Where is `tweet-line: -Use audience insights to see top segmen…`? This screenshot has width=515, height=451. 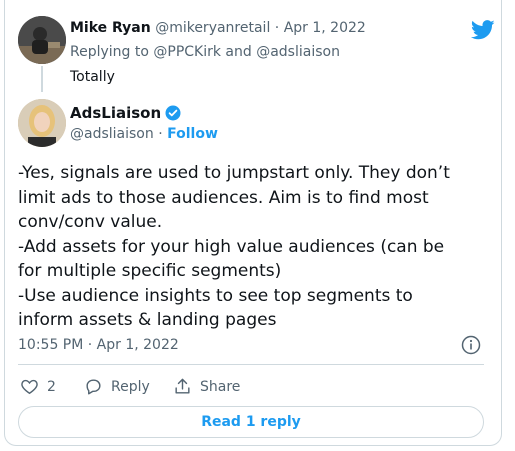
tweet-line: -Use audience insights to see top segmen… is located at coordinates (215, 295).